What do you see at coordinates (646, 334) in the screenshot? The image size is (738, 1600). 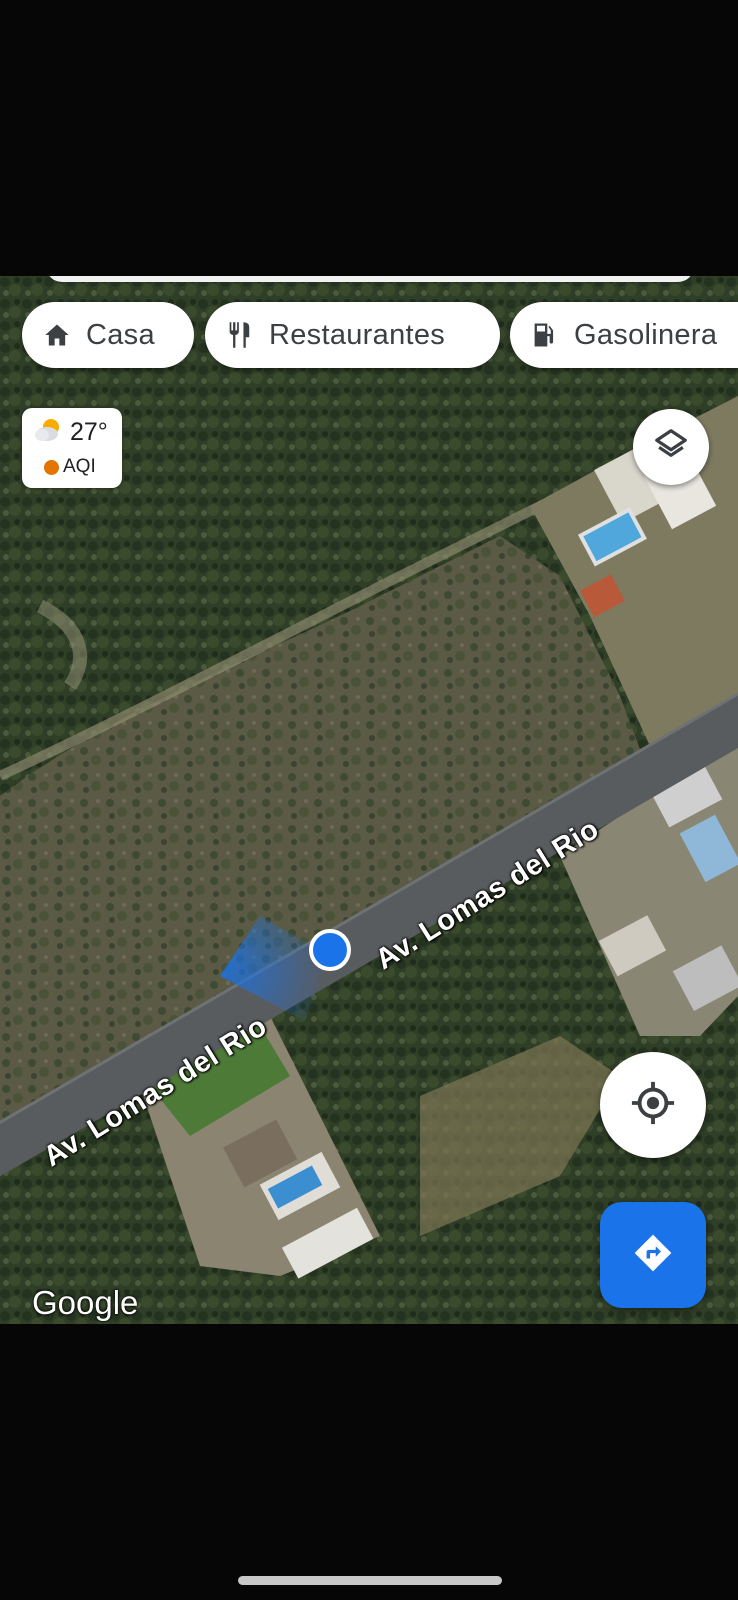 I see `chip-label: Gasolinera` at bounding box center [646, 334].